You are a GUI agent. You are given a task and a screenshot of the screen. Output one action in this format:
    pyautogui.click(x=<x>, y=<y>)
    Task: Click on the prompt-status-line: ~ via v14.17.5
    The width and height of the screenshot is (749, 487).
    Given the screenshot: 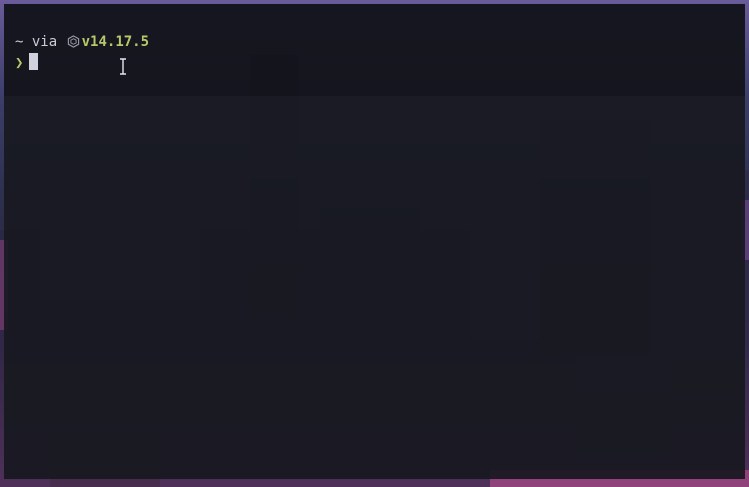 What is the action you would take?
    pyautogui.click(x=82, y=42)
    